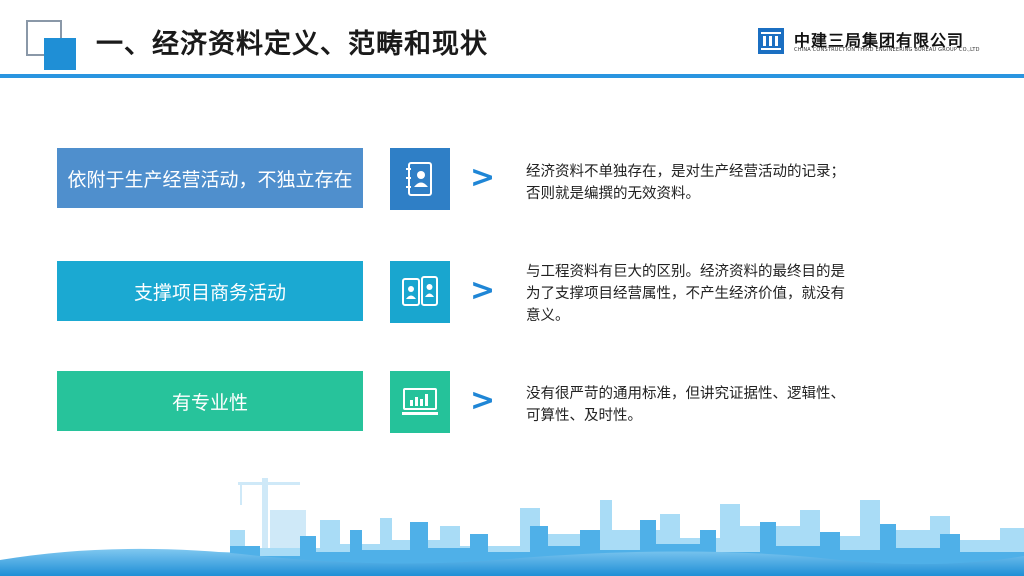 Image resolution: width=1024 pixels, height=576 pixels. I want to click on row-3-label: 有专业性, so click(210, 401).